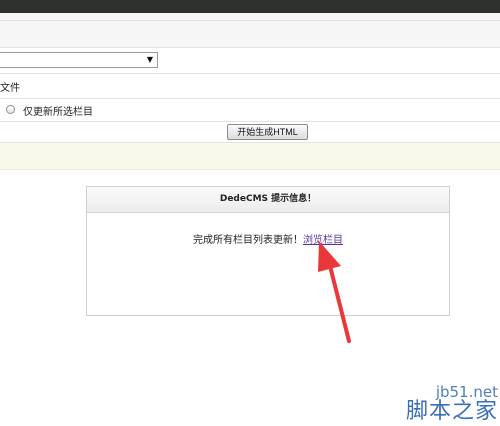 The width and height of the screenshot is (500, 426). What do you see at coordinates (466, 392) in the screenshot?
I see `watermark-domain: jb51.net` at bounding box center [466, 392].